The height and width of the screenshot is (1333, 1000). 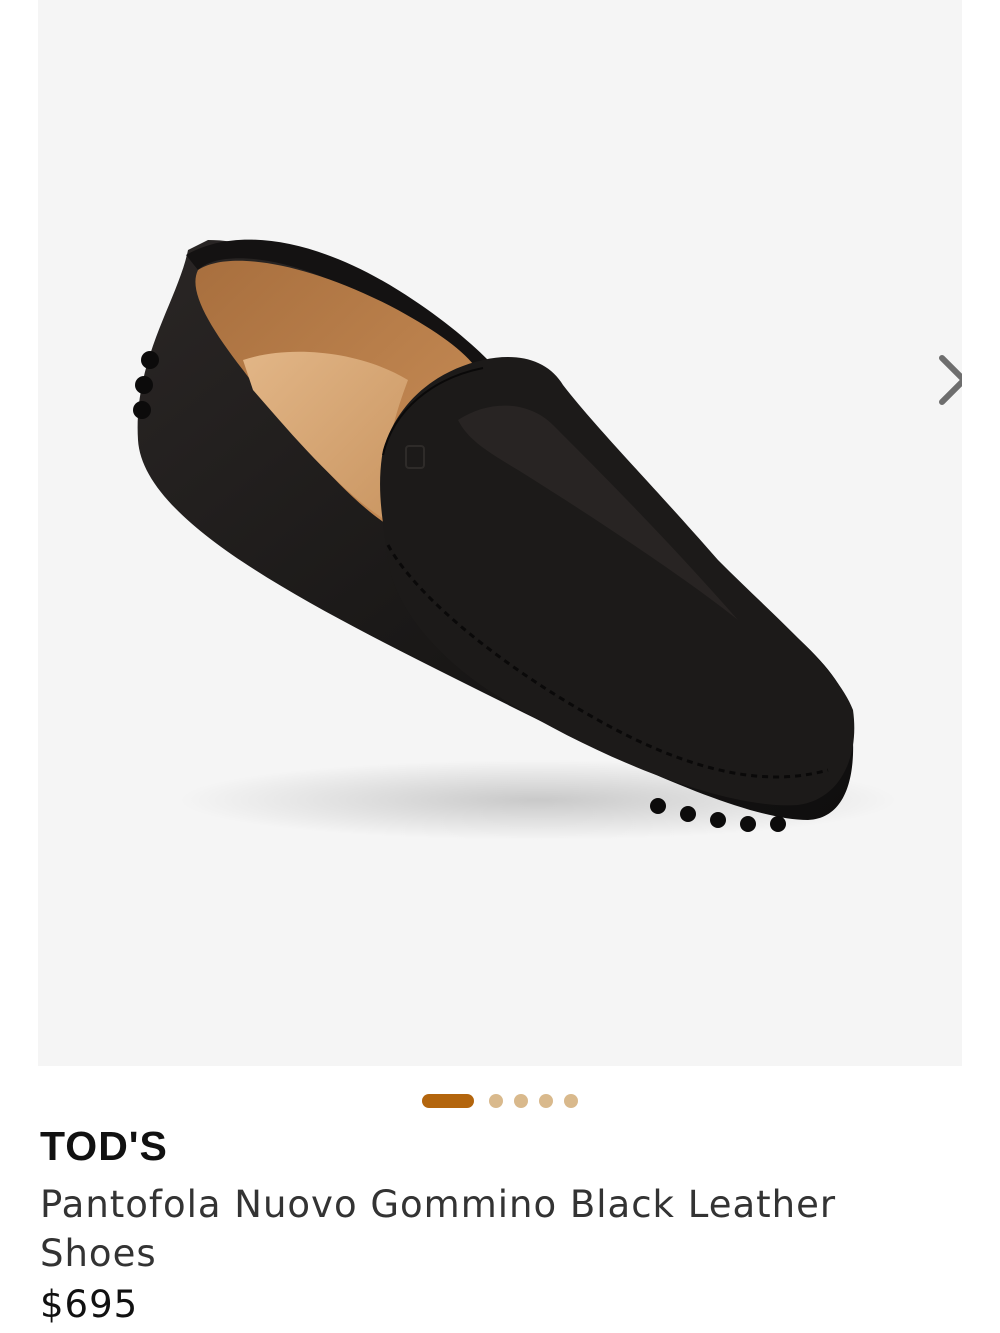 I want to click on chevron-right-icon, so click(x=950, y=380).